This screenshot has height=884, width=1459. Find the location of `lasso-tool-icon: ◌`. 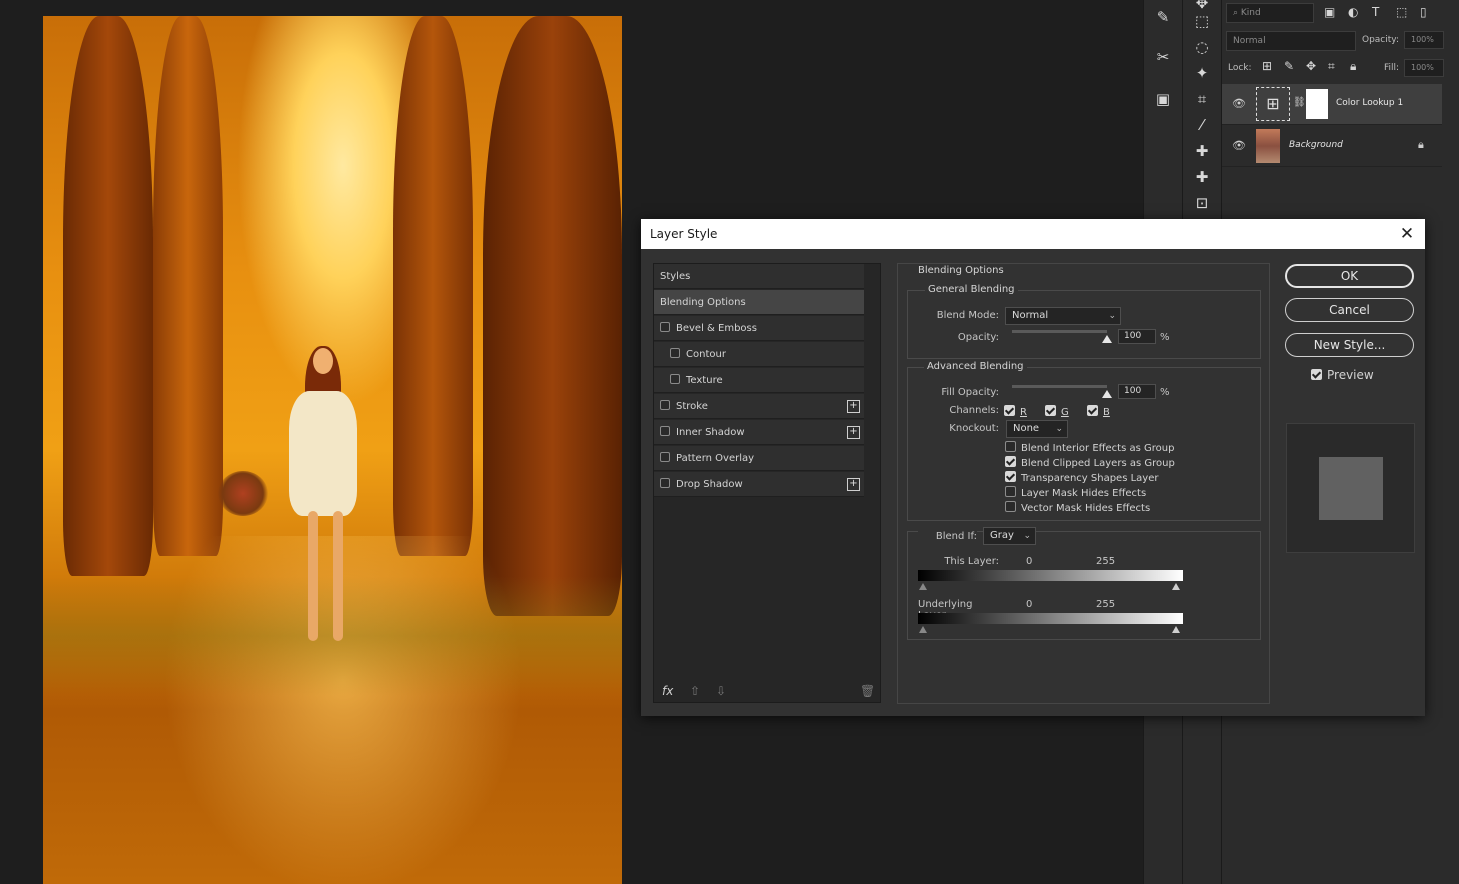

lasso-tool-icon: ◌ is located at coordinates (1202, 47).